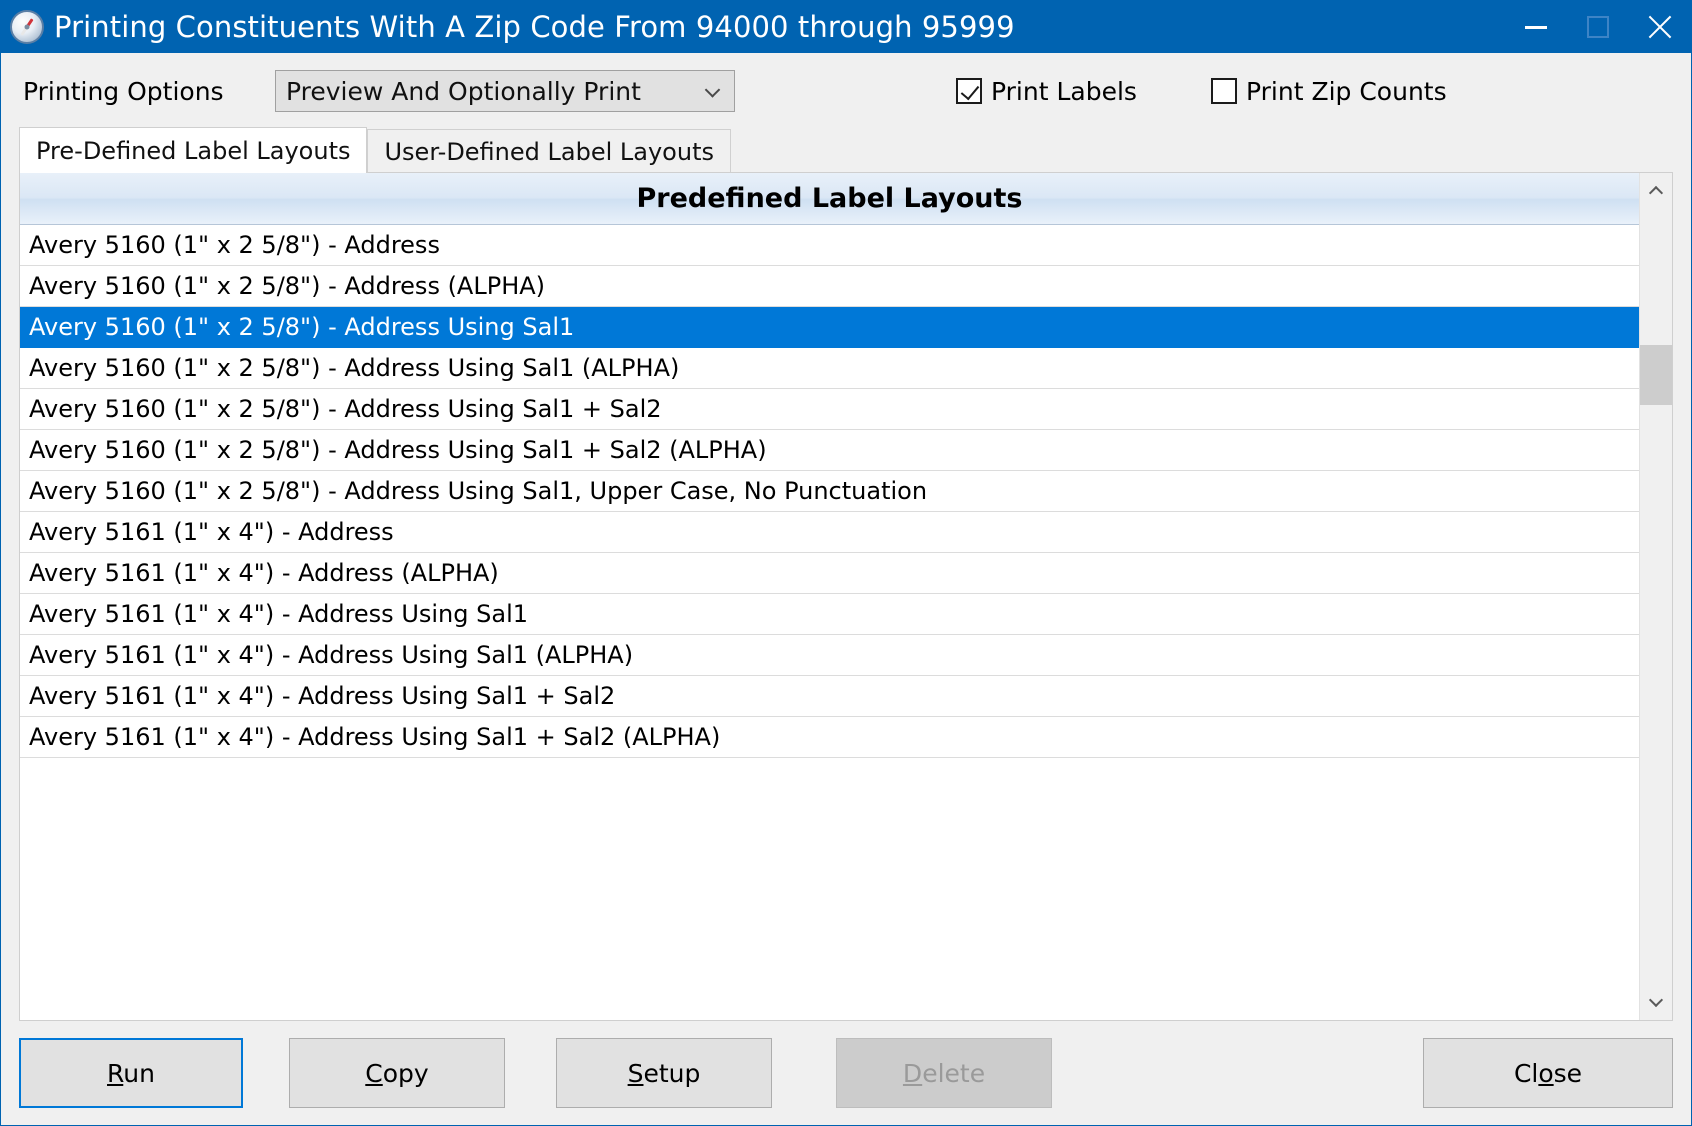 This screenshot has width=1692, height=1126. What do you see at coordinates (954, 1073) in the screenshot?
I see `delete-button-label: elete` at bounding box center [954, 1073].